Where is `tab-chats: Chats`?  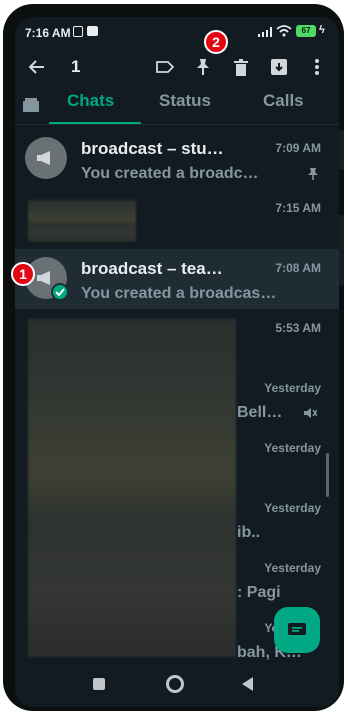 tab-chats: Chats is located at coordinates (90, 101).